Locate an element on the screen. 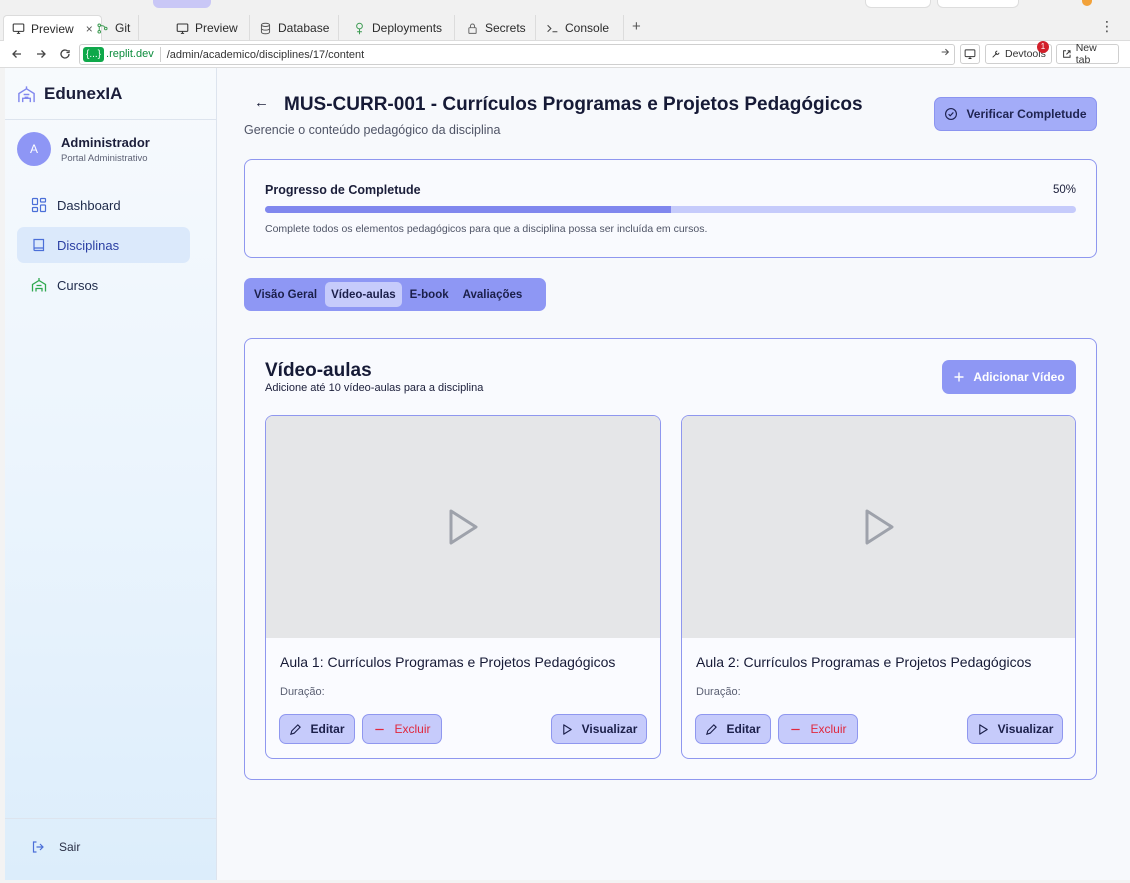 This screenshot has width=1130, height=883. device-preview-button is located at coordinates (970, 54).